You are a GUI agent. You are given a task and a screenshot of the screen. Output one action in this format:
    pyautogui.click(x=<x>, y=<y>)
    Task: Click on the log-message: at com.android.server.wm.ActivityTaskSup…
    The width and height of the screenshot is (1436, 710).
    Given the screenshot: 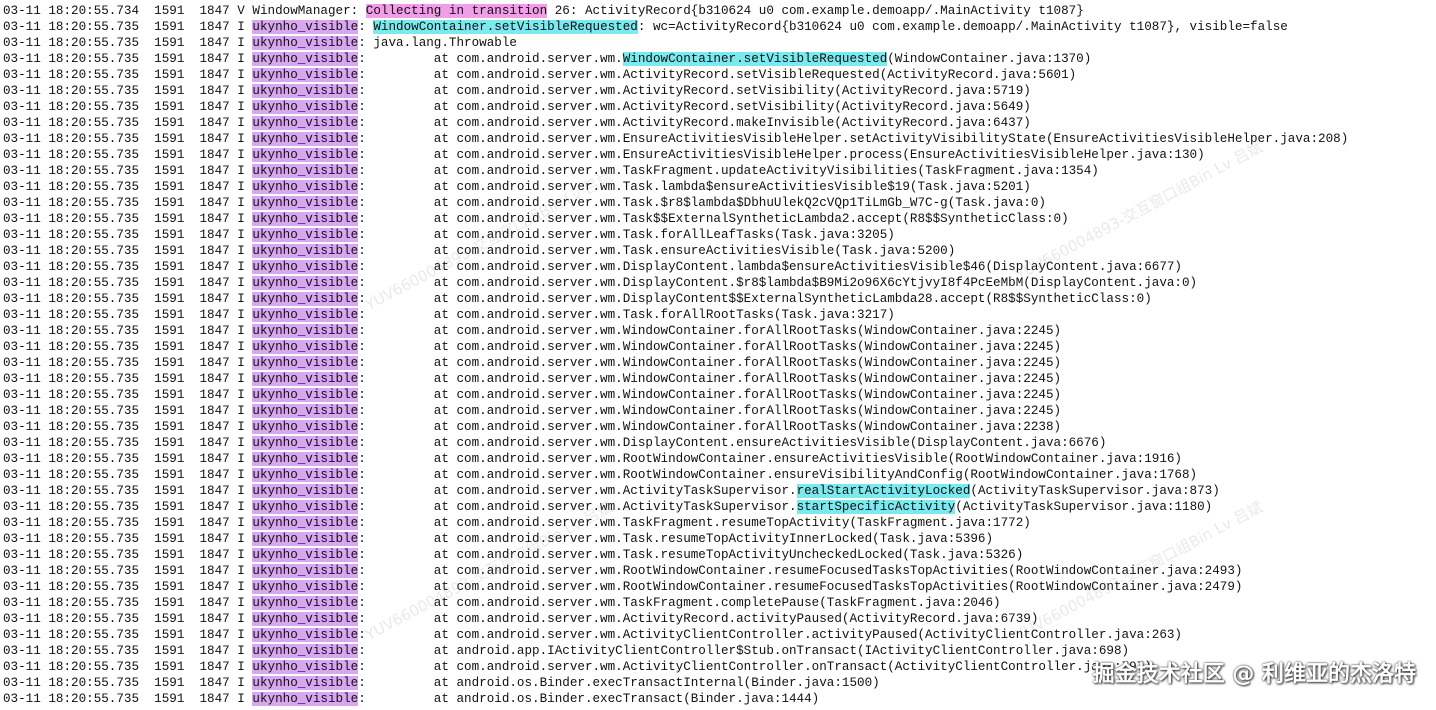 What is the action you would take?
    pyautogui.click(x=615, y=507)
    